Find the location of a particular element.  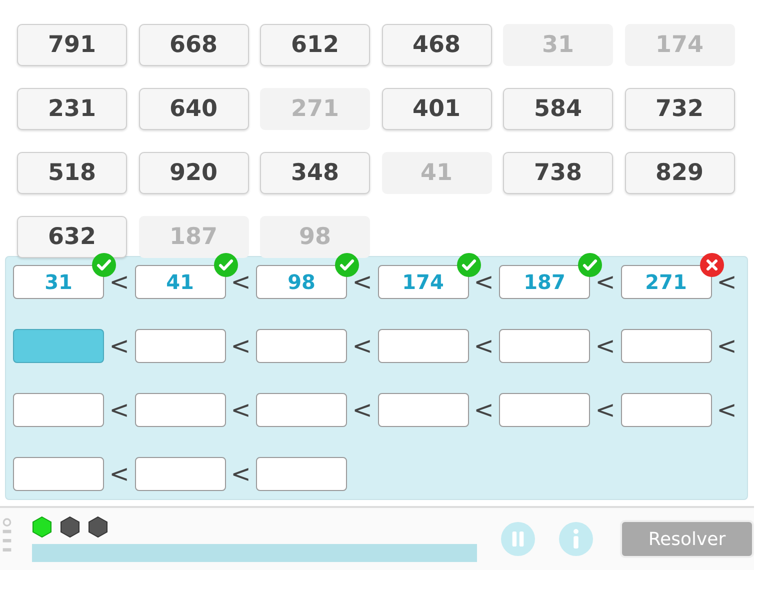

number-tile: 829 is located at coordinates (679, 173).